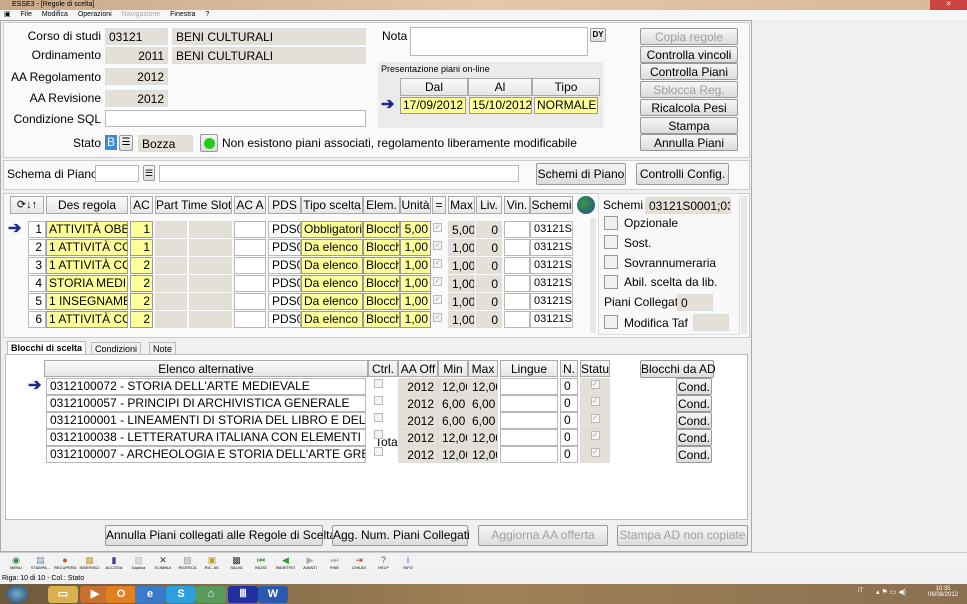 The width and height of the screenshot is (967, 604). Describe the element at coordinates (237, 563) in the screenshot. I see `salva-tool-button: ▩ SALVA` at that location.